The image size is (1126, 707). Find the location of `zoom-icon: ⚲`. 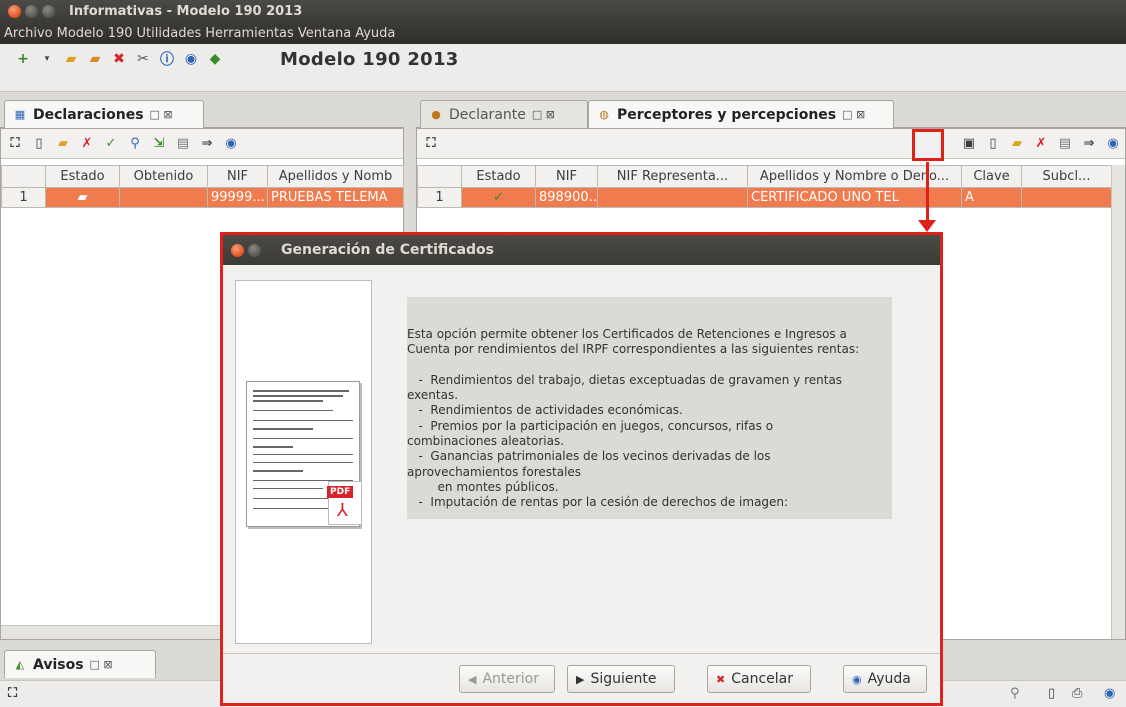

zoom-icon: ⚲ is located at coordinates (1015, 693).